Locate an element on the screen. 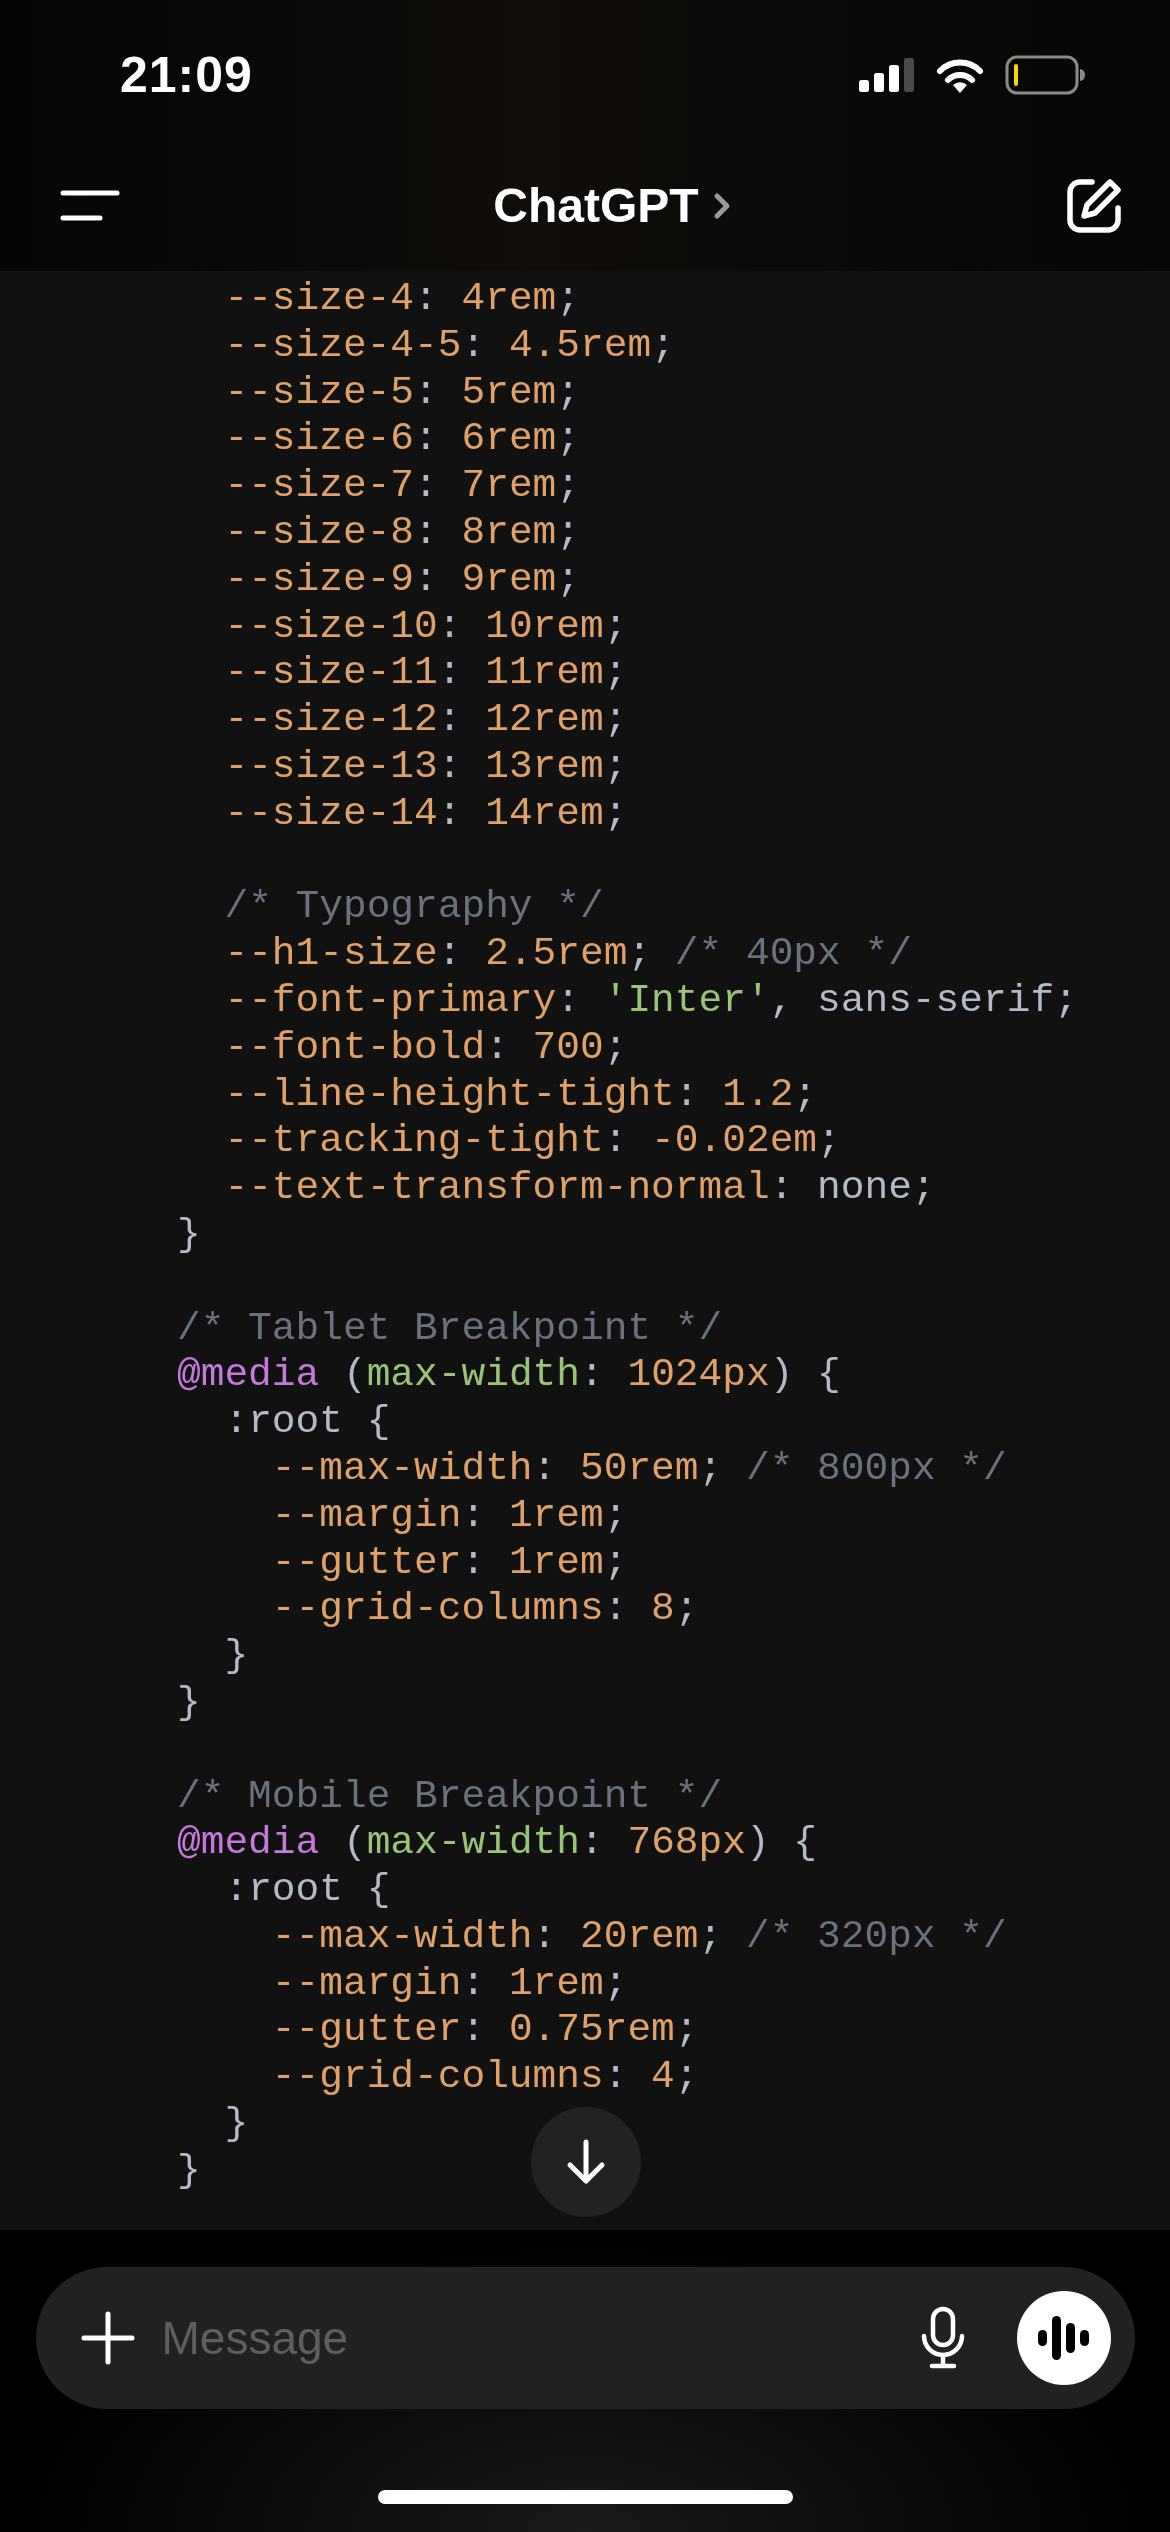  wifi-icon is located at coordinates (960, 75).